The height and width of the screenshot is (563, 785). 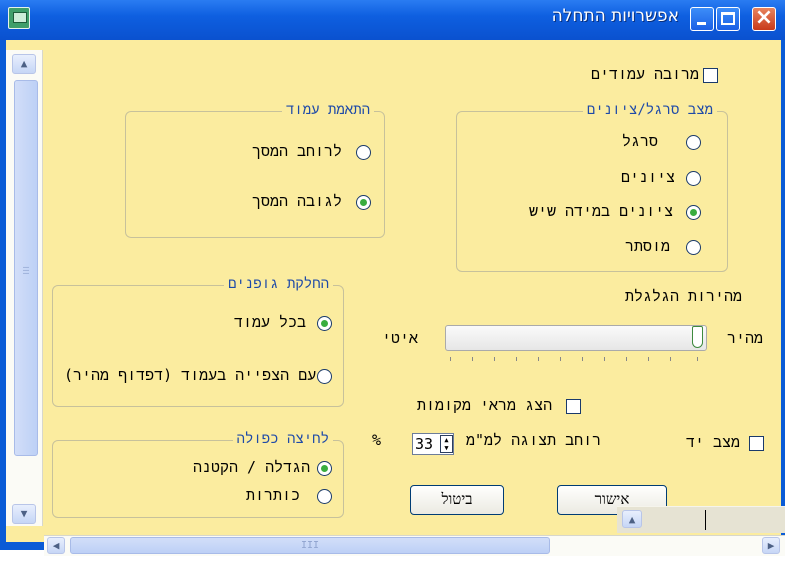 What do you see at coordinates (756, 443) in the screenshot?
I see `hand-mode-checkbox` at bounding box center [756, 443].